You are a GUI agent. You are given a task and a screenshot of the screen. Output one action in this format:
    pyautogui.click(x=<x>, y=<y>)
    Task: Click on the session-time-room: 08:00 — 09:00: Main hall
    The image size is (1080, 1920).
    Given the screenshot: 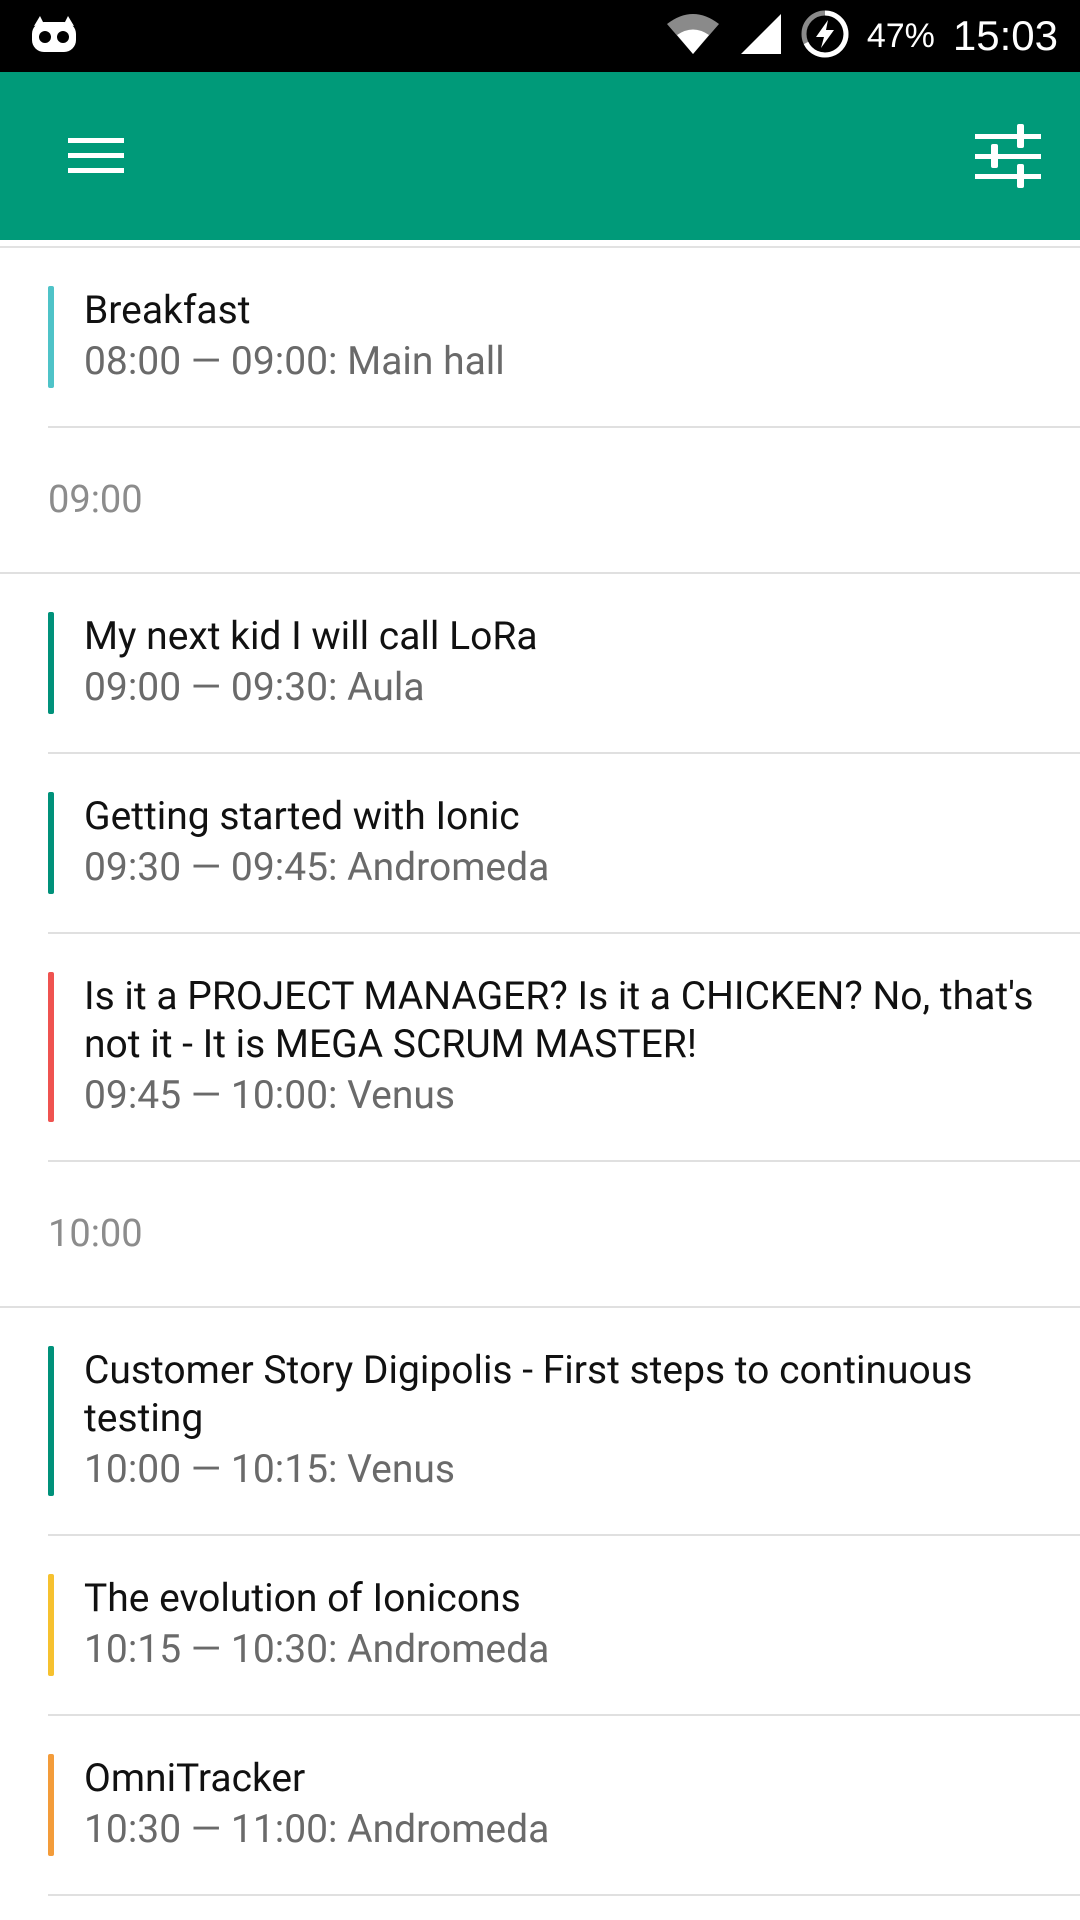 What is the action you would take?
    pyautogui.click(x=294, y=361)
    